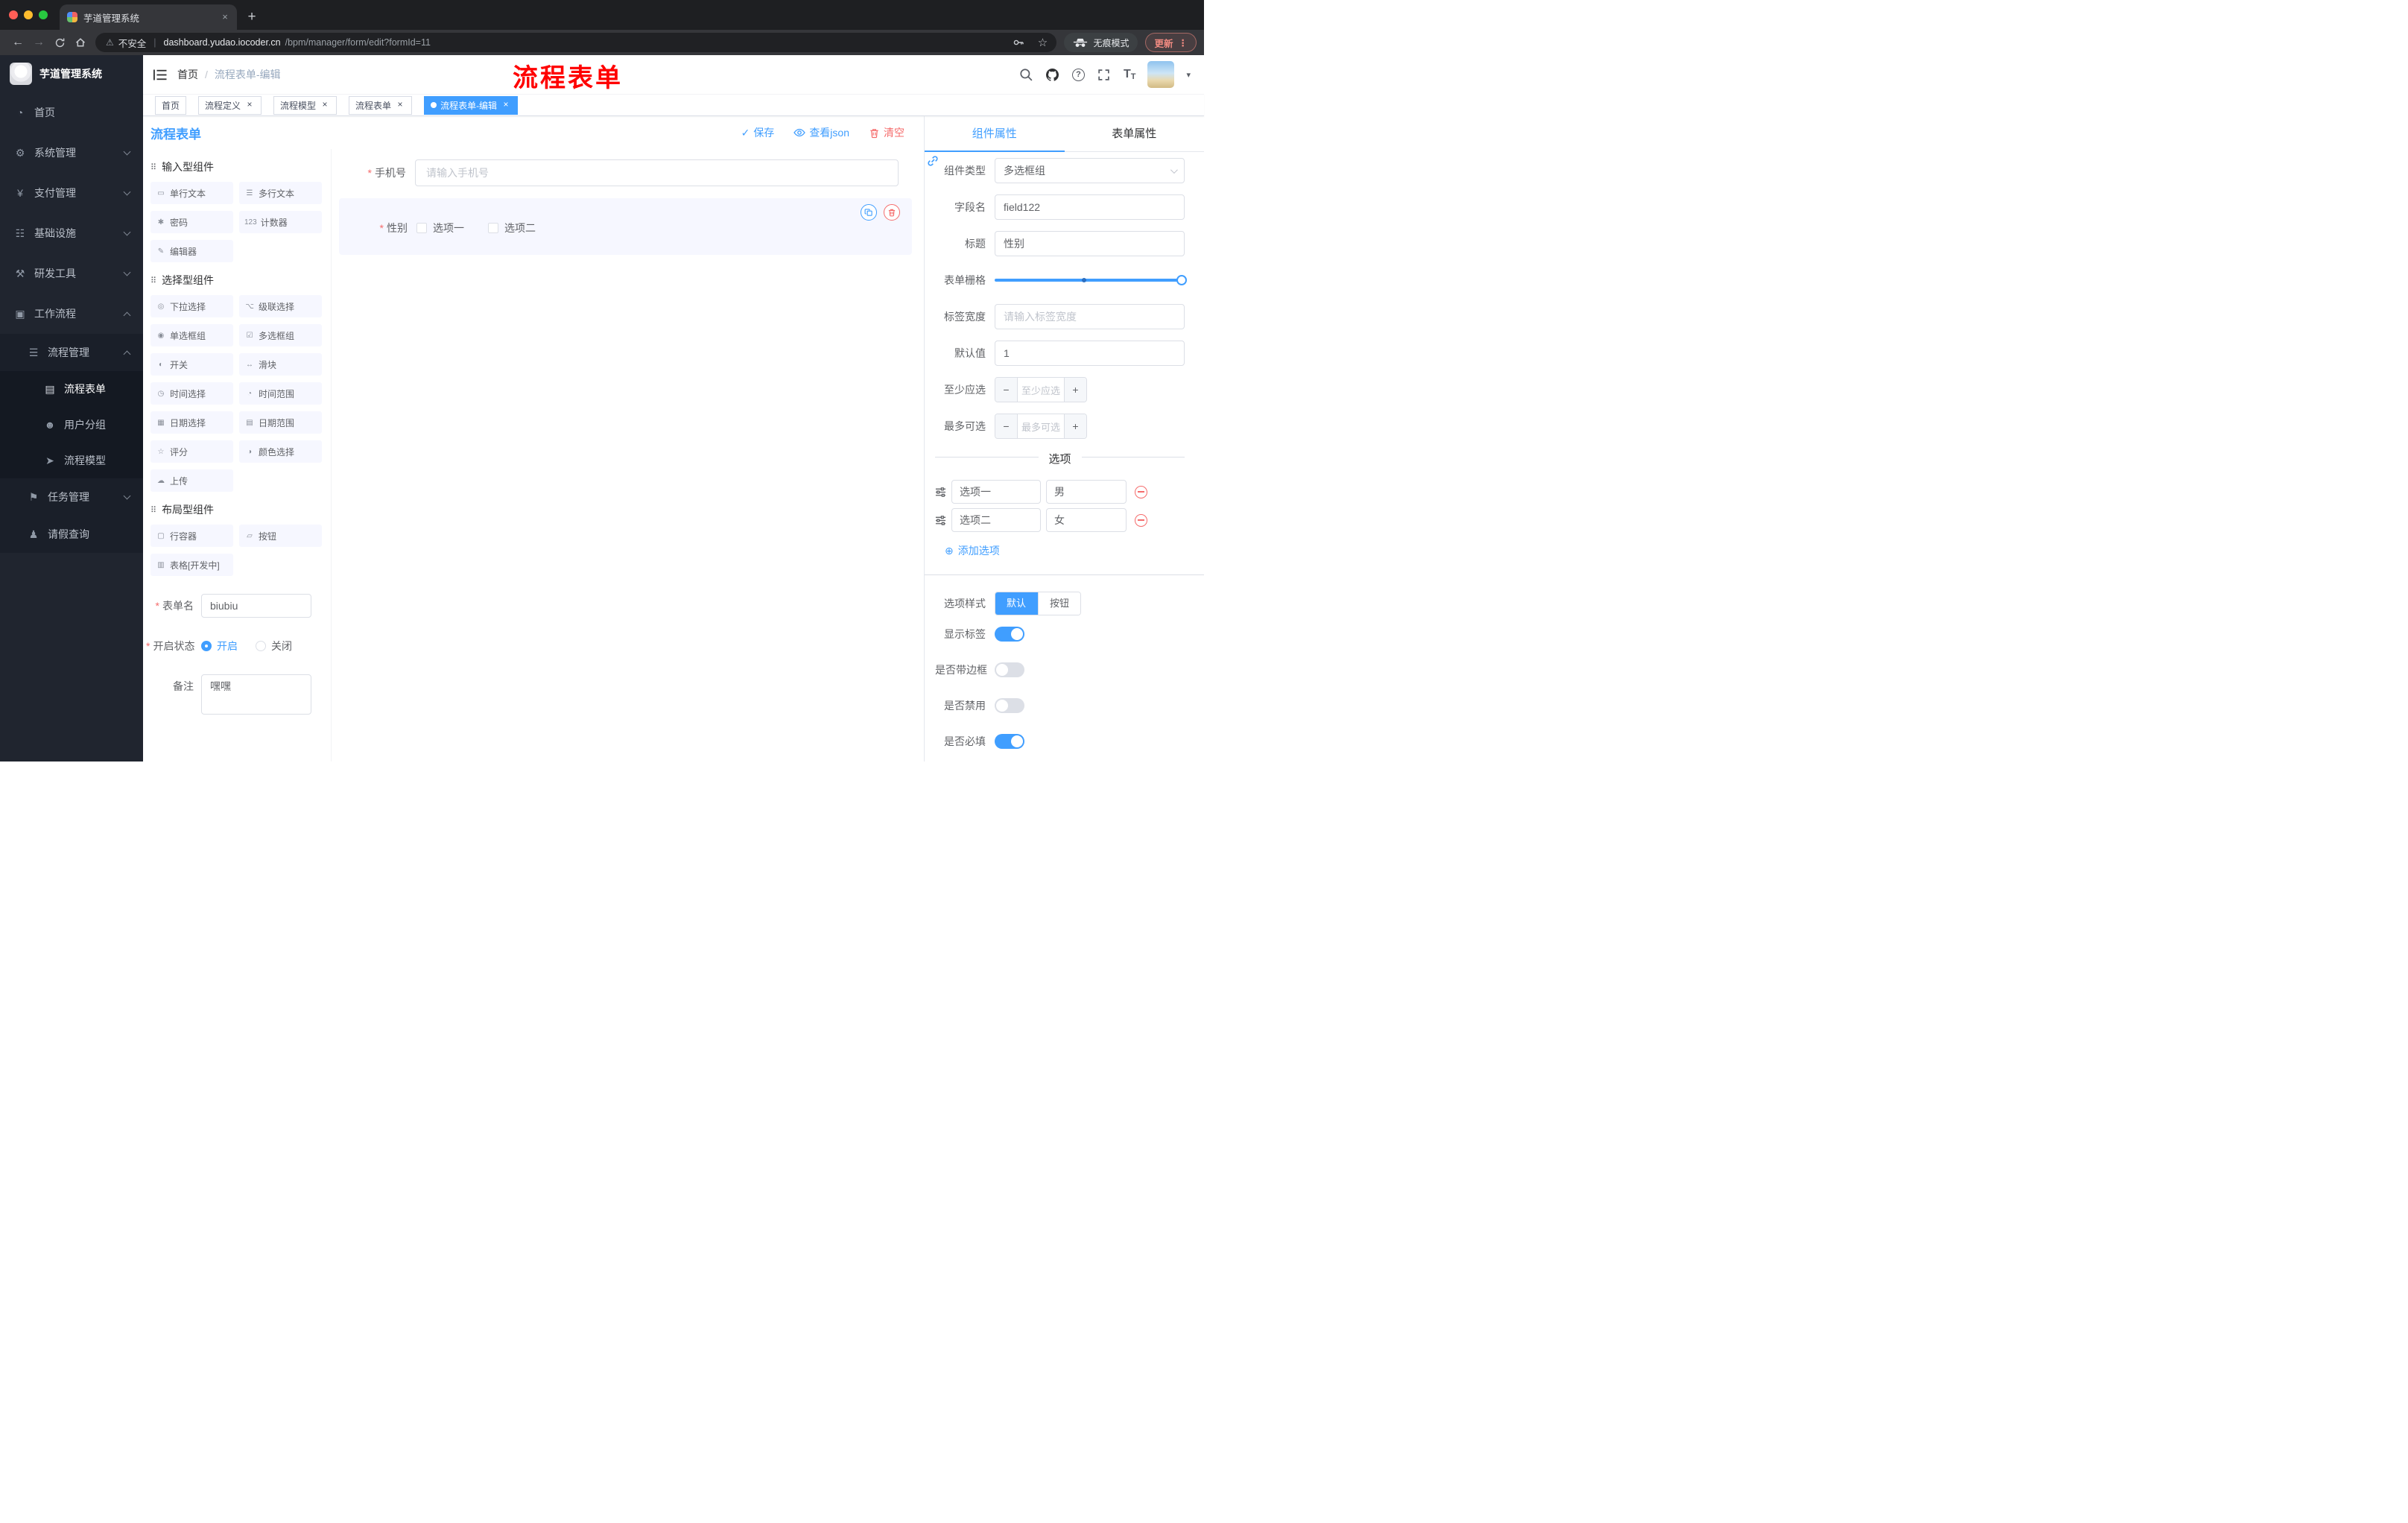  I want to click on form-grid-slider, so click(1091, 280).